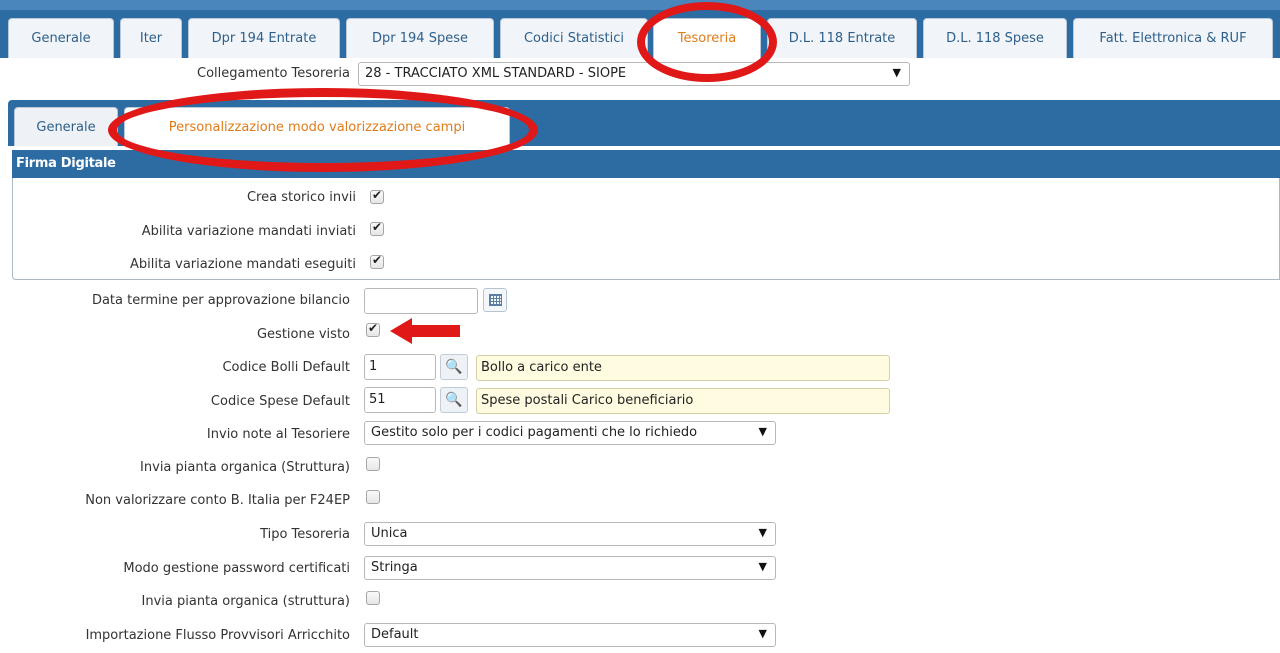 This screenshot has width=1280, height=653. What do you see at coordinates (61, 38) in the screenshot?
I see `tab-generale: Generale` at bounding box center [61, 38].